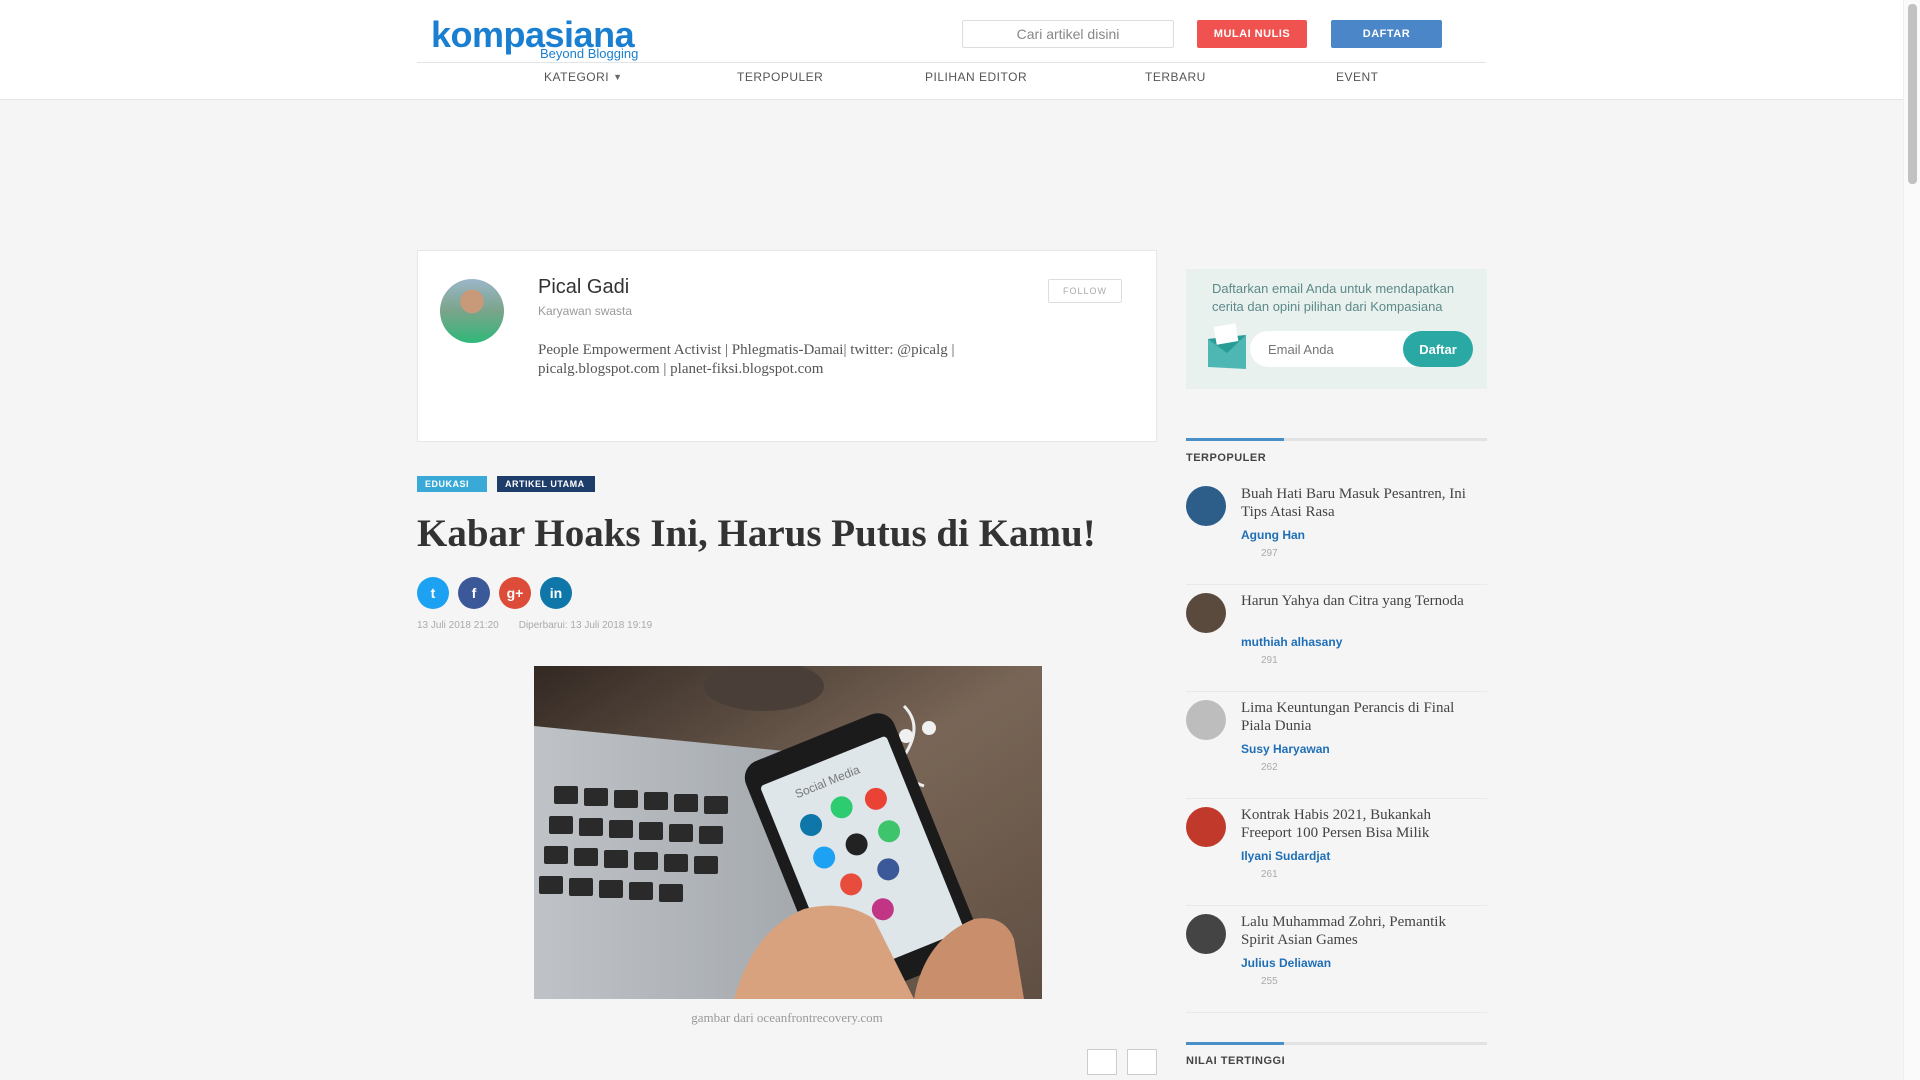 The height and width of the screenshot is (1080, 1920). I want to click on top-rated-section-title: NILAI TERTINGGI, so click(1236, 1061).